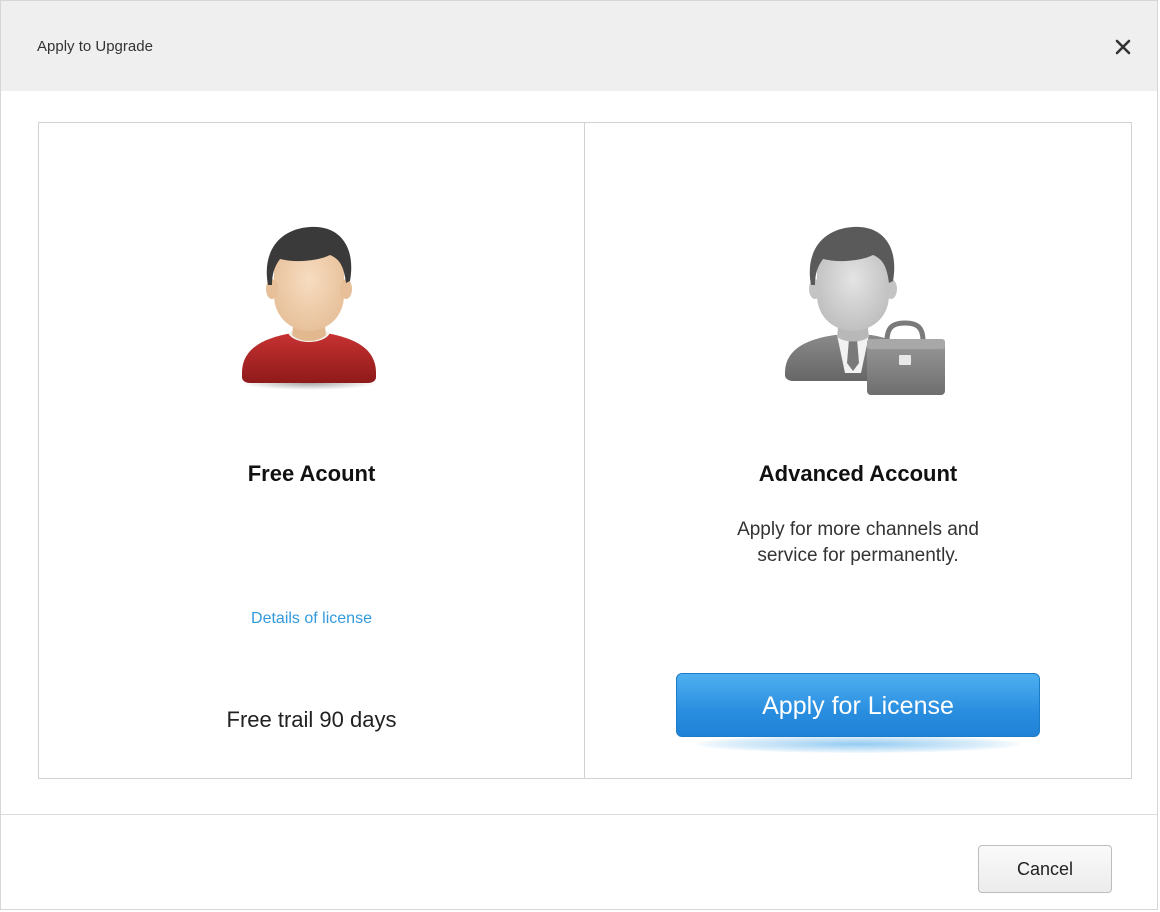  What do you see at coordinates (95, 46) in the screenshot?
I see `dialog-title: Apply to Upgrade` at bounding box center [95, 46].